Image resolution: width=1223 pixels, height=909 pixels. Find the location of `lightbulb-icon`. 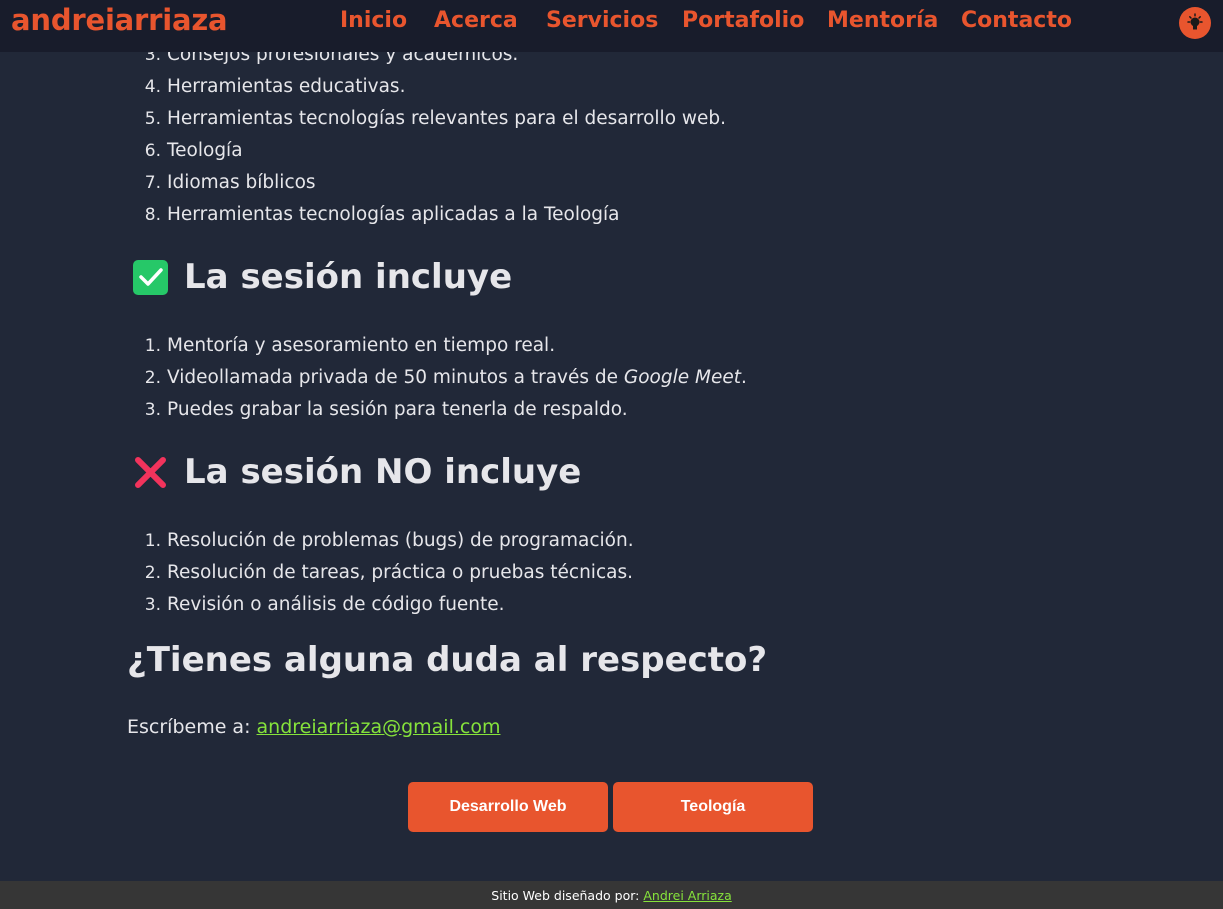

lightbulb-icon is located at coordinates (1195, 21).